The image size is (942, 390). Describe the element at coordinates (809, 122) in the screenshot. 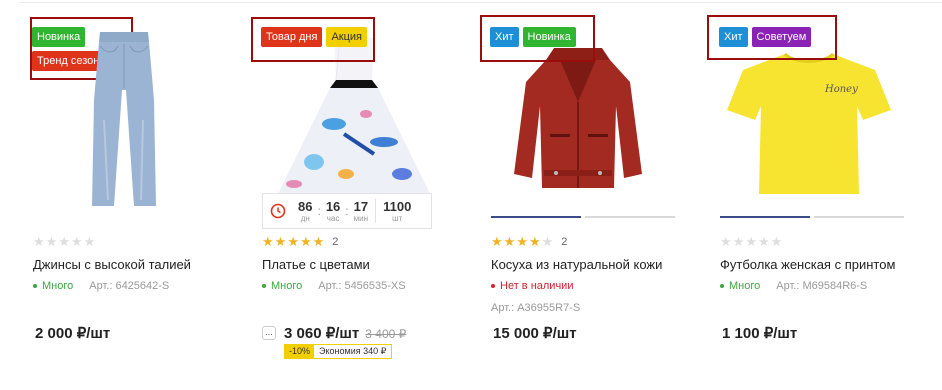

I see `product-image-tshirt: Honey` at that location.